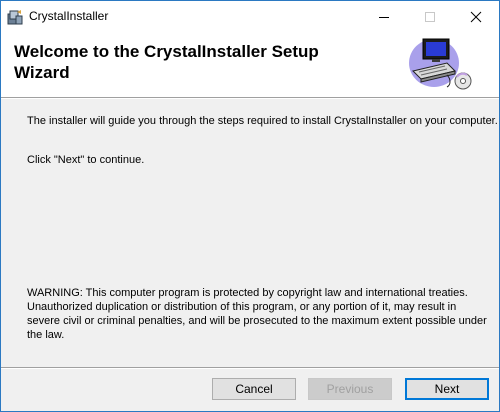 The height and width of the screenshot is (412, 500). Describe the element at coordinates (250, 16) in the screenshot. I see `title-bar: CrystalInstaller` at that location.